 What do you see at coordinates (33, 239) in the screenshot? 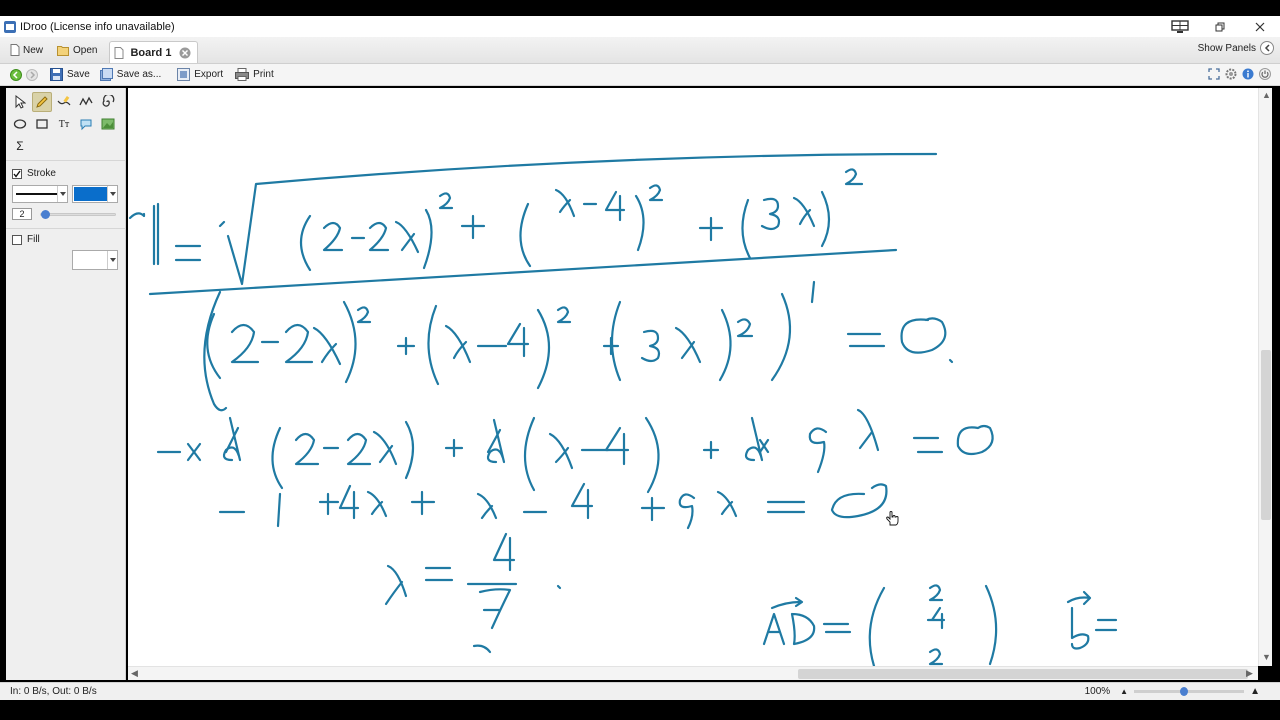
I see `fill-label: Fill` at bounding box center [33, 239].